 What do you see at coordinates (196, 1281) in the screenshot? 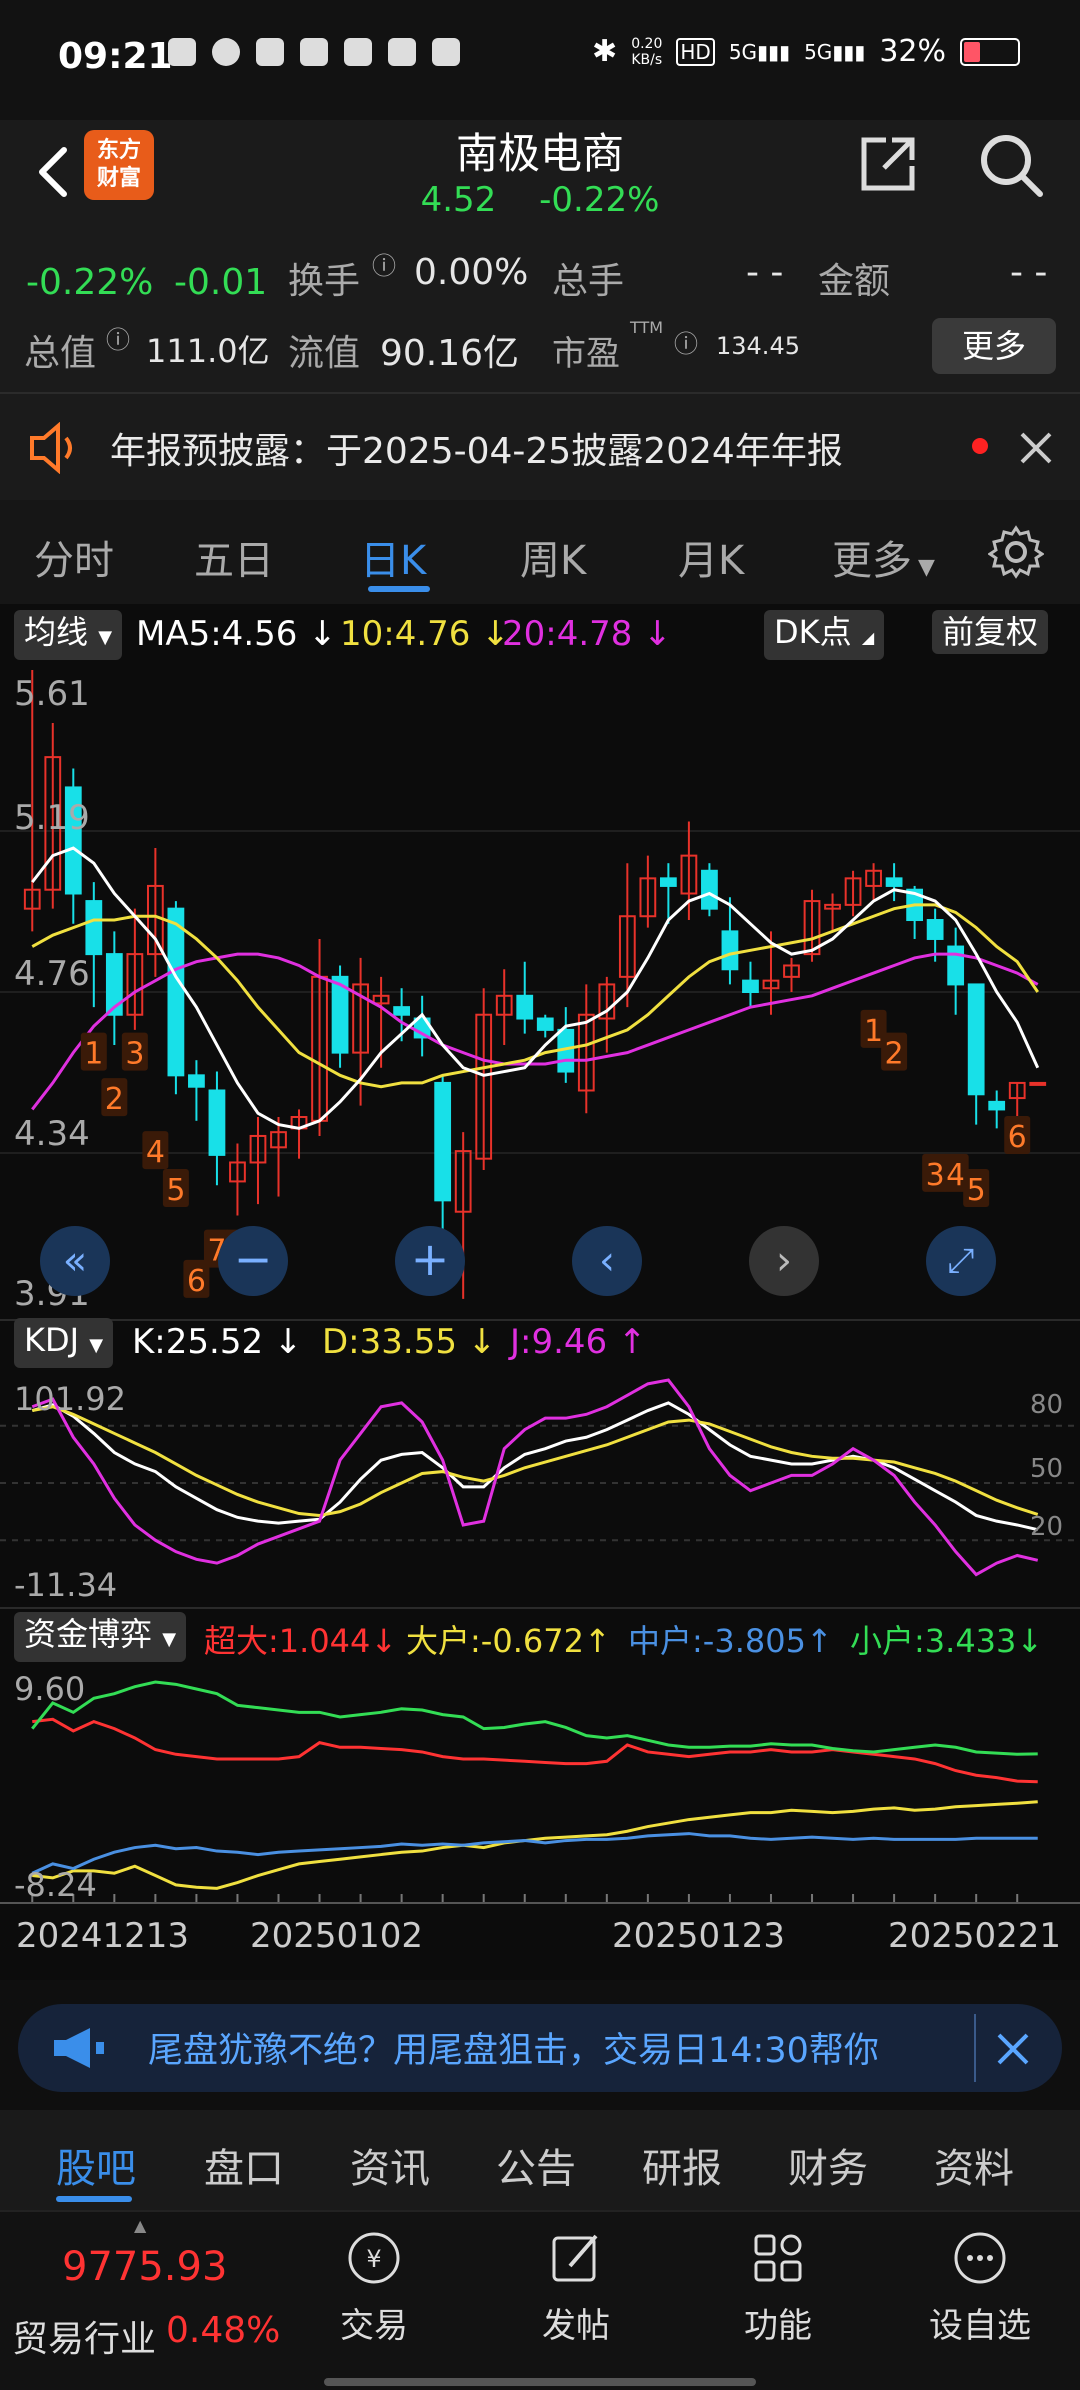
I see `dk-marker-label: 6` at bounding box center [196, 1281].